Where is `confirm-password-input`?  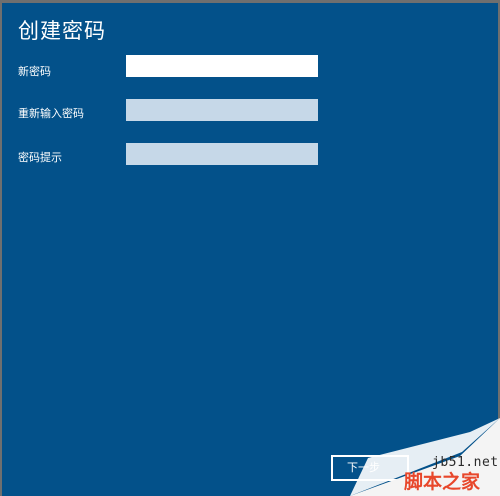
confirm-password-input is located at coordinates (222, 110).